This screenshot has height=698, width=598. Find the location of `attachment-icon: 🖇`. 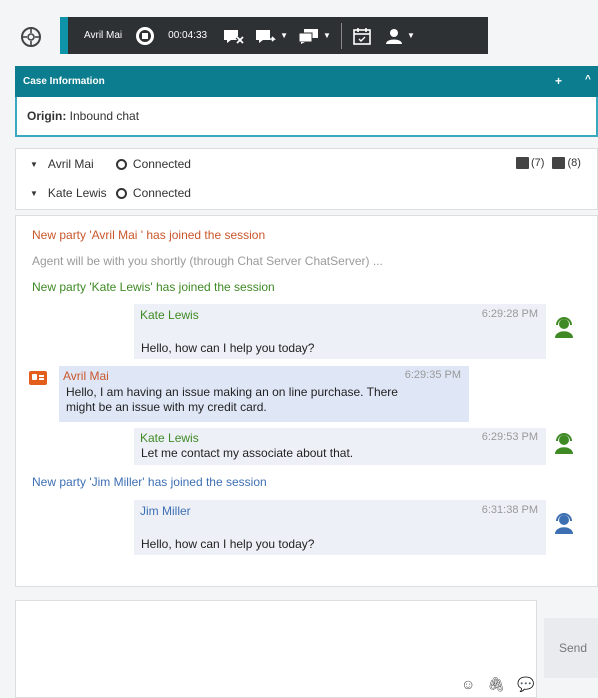

attachment-icon: 🖇 is located at coordinates (496, 684).